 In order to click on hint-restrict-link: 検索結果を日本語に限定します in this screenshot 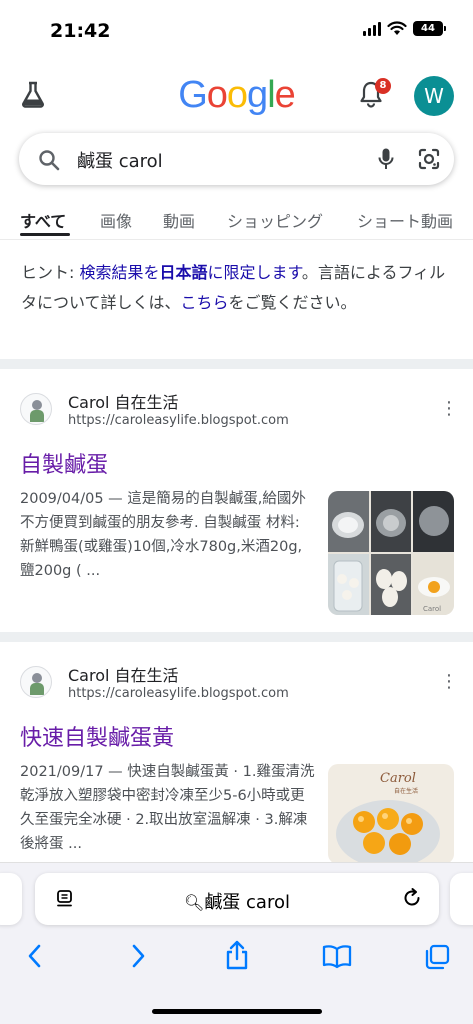, I will do `click(190, 272)`.